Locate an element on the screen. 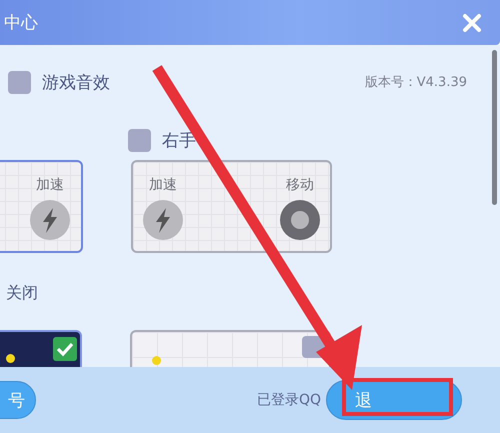  control-label: 移动 is located at coordinates (300, 185).